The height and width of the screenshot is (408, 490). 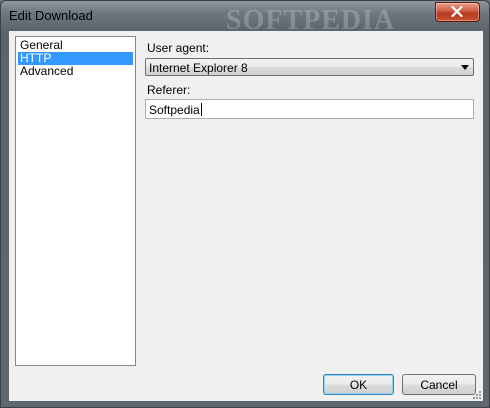 I want to click on close-icon, so click(x=457, y=11).